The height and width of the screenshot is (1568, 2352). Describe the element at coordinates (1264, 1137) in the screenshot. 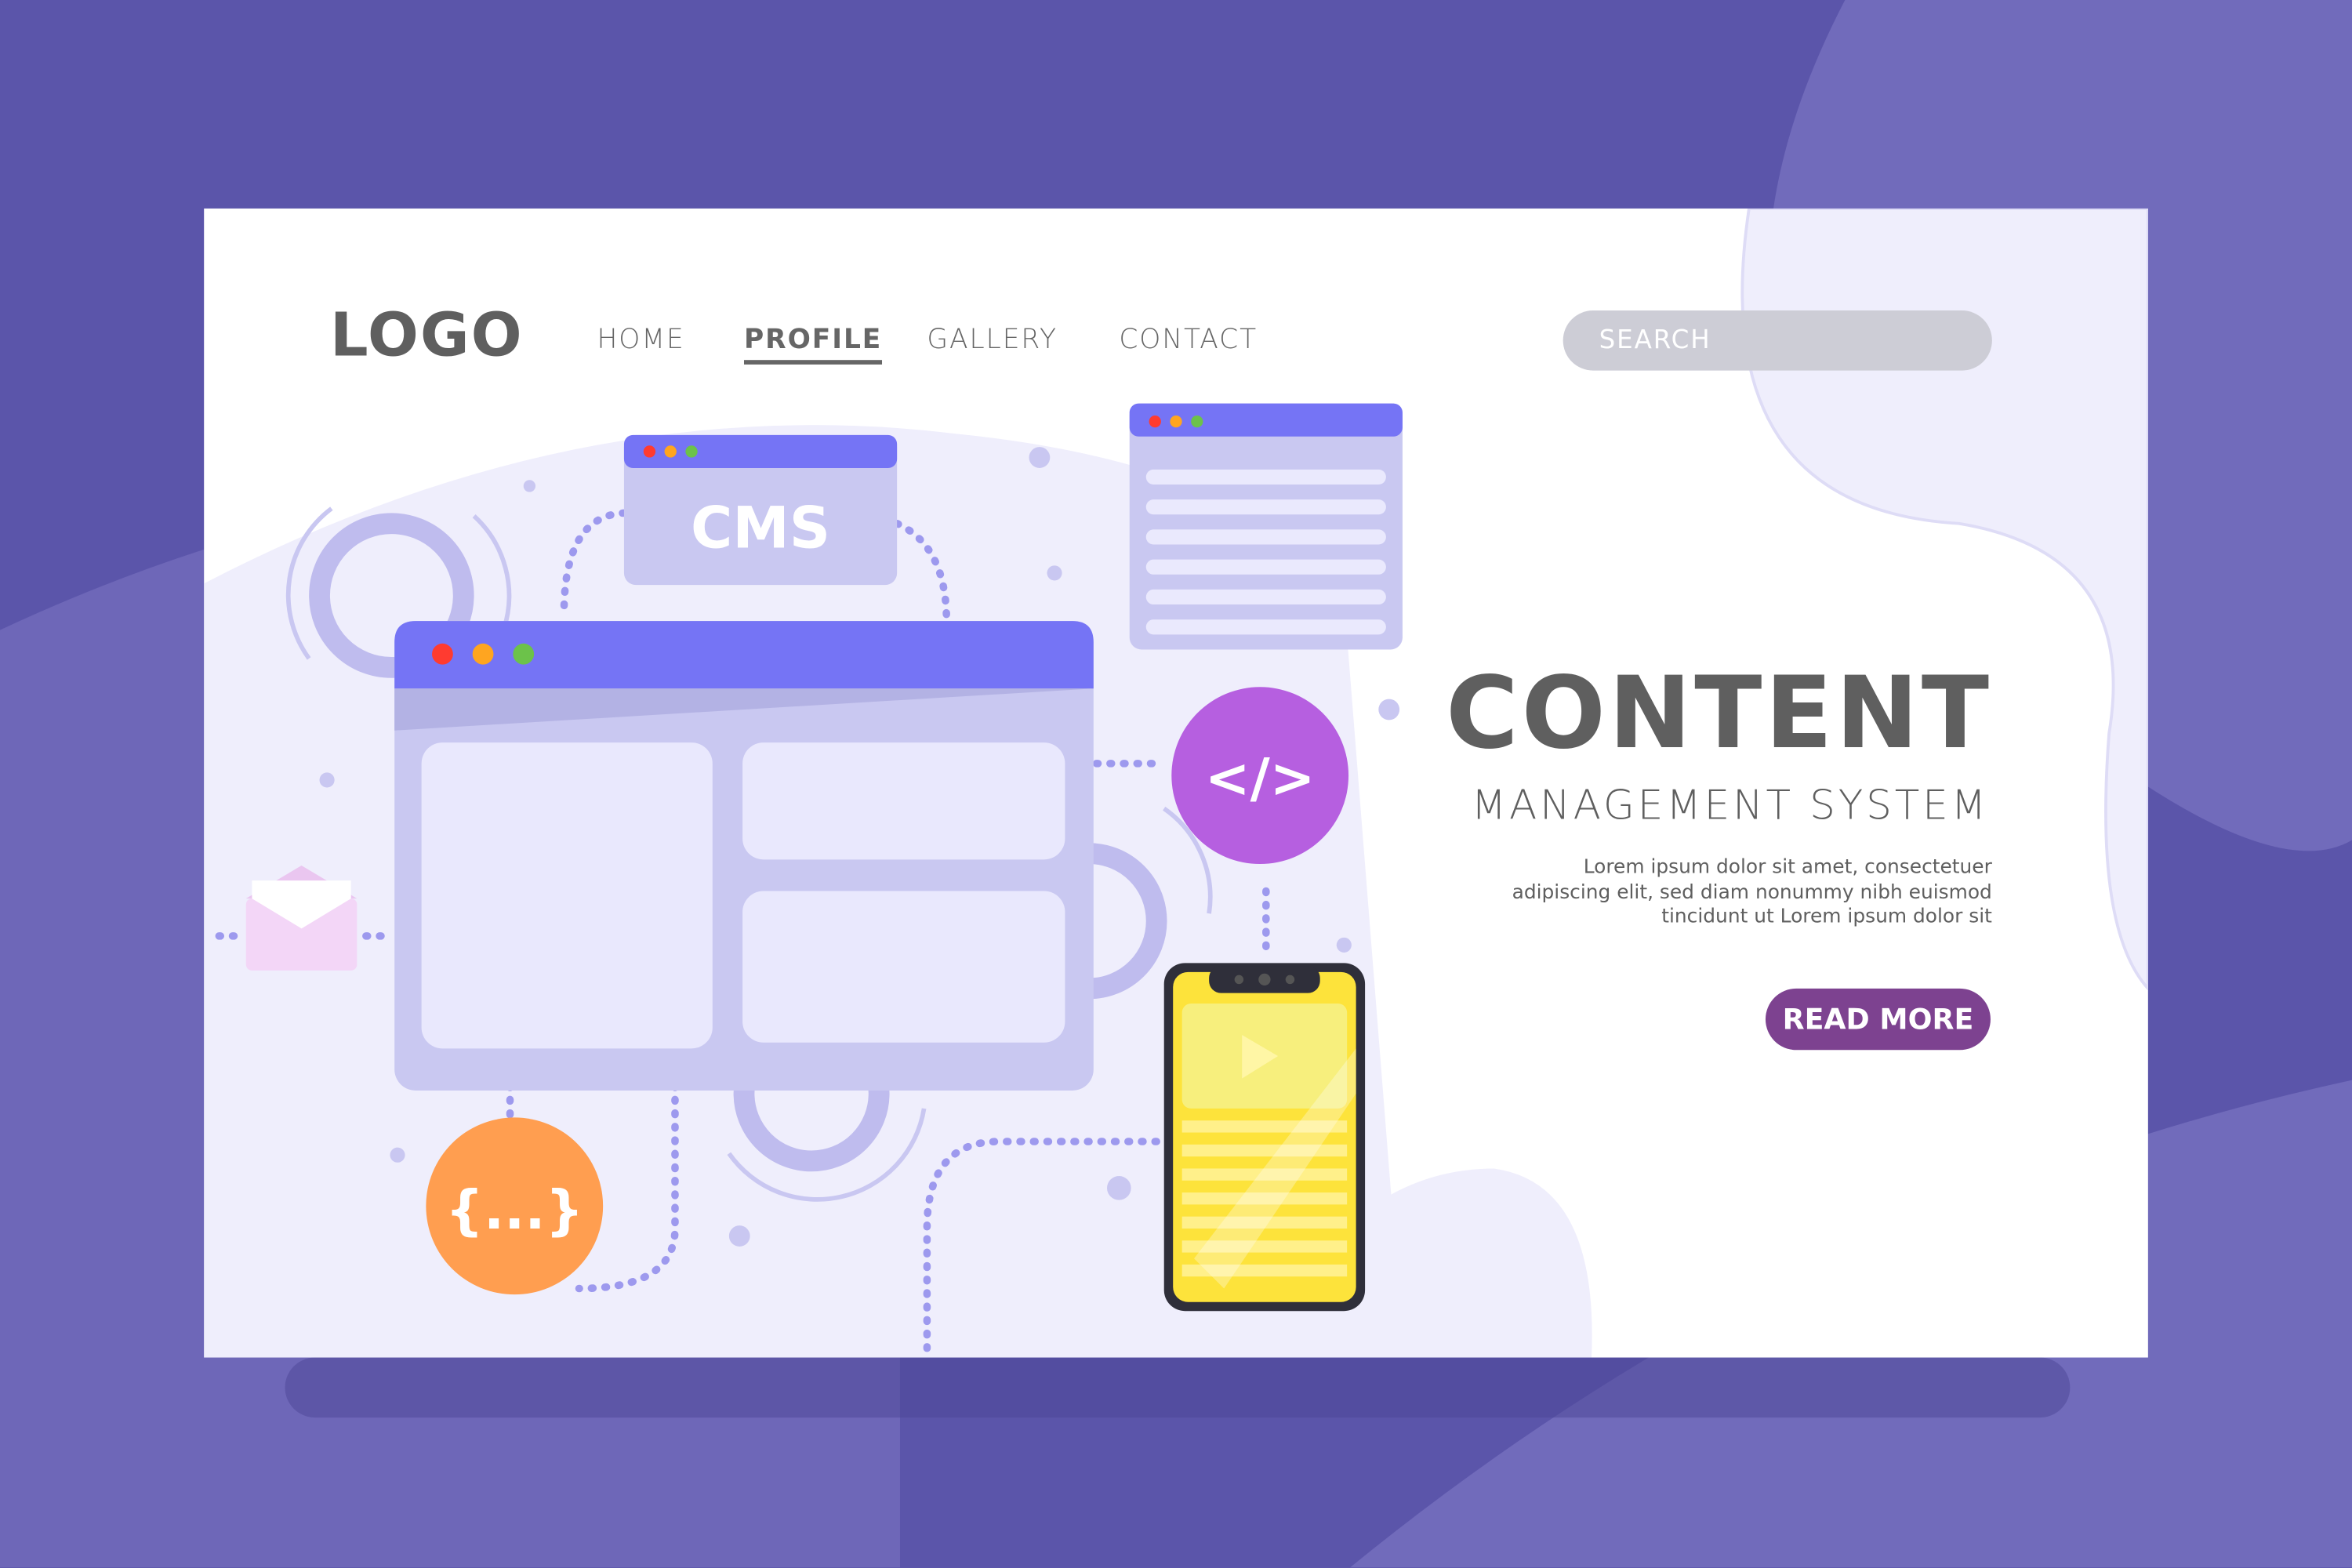

I see `phone-icon` at that location.